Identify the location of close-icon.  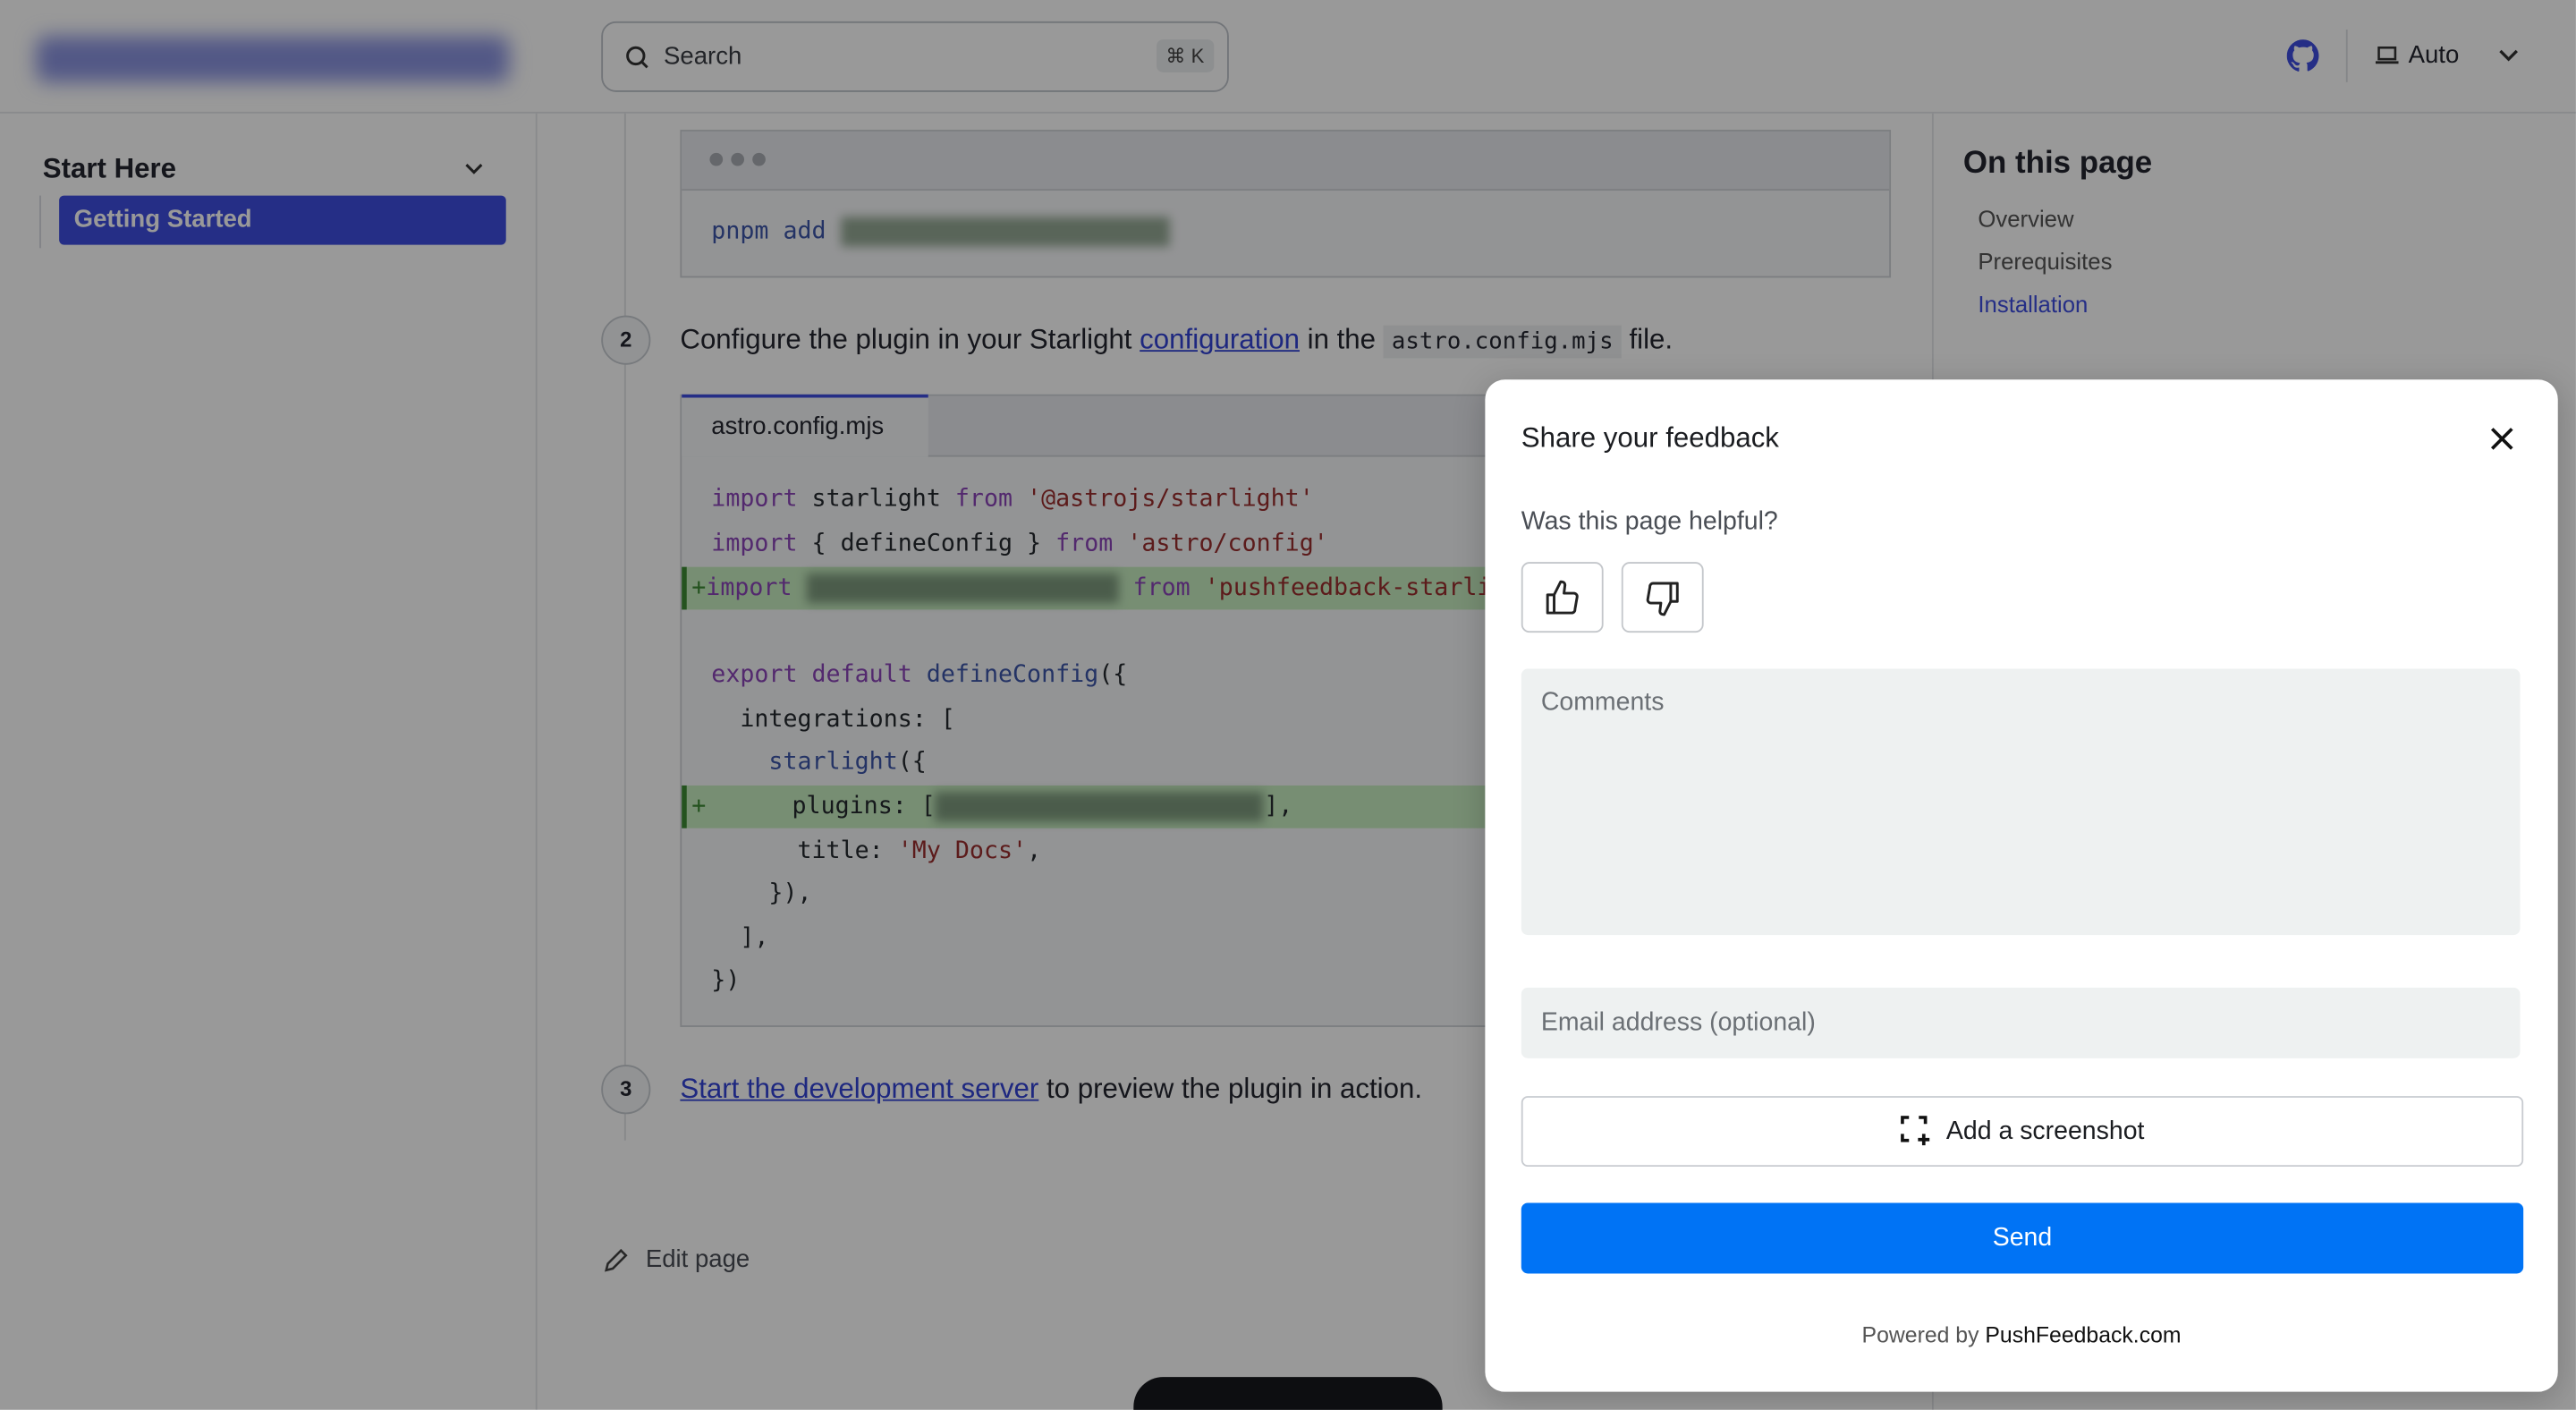
(2502, 439).